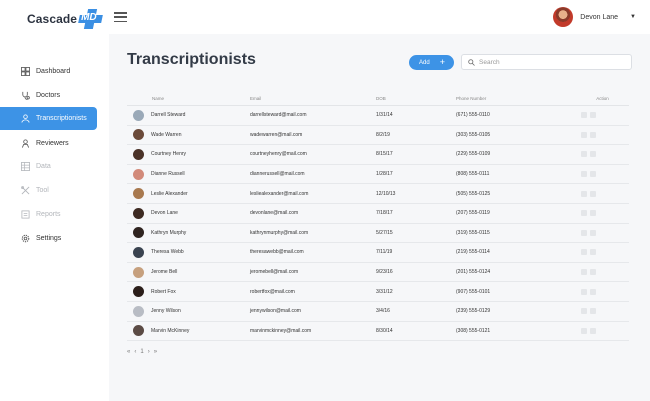 This screenshot has width=650, height=401. Describe the element at coordinates (594, 17) in the screenshot. I see `user-menu: Devon Lane ▼` at that location.